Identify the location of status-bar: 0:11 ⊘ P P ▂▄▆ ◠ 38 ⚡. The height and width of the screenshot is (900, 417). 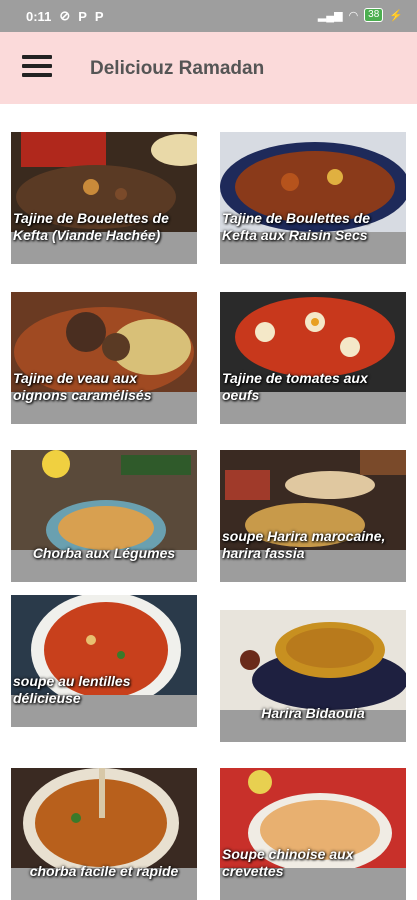
(208, 16).